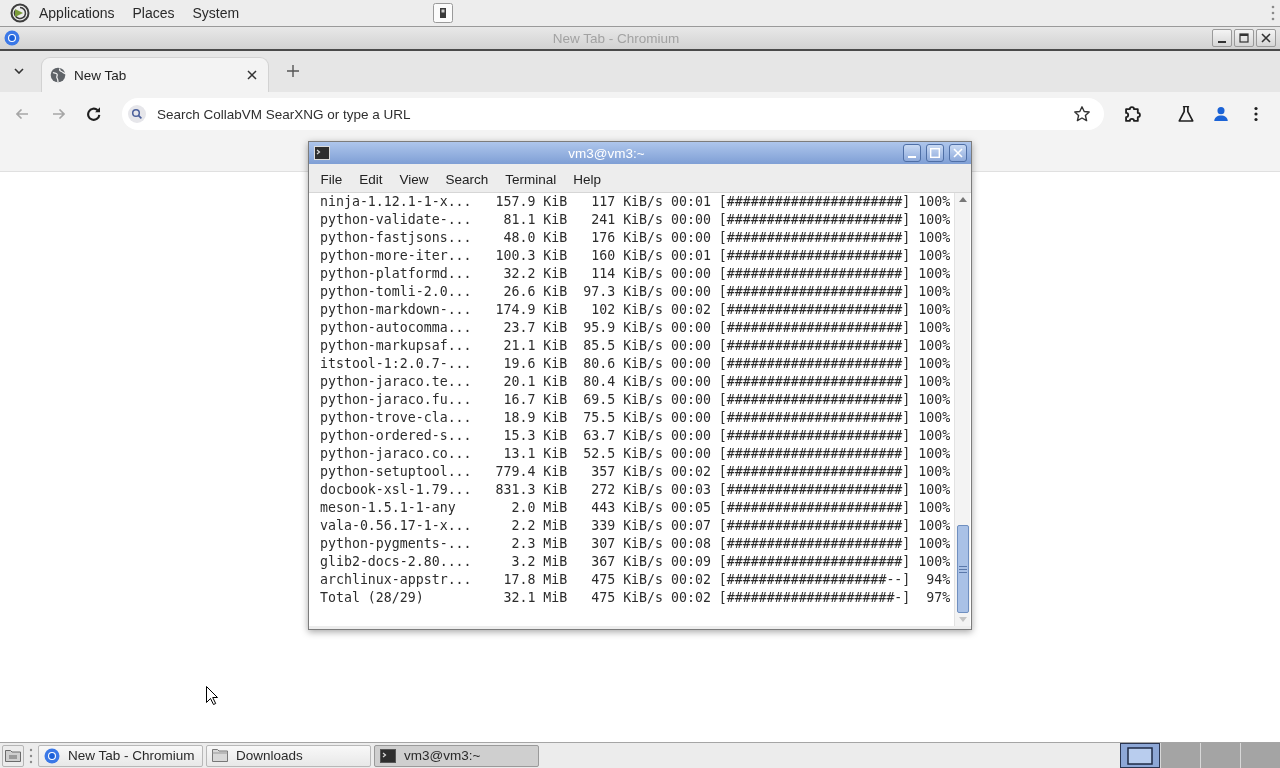  Describe the element at coordinates (962, 199) in the screenshot. I see `scroll-up-icon` at that location.